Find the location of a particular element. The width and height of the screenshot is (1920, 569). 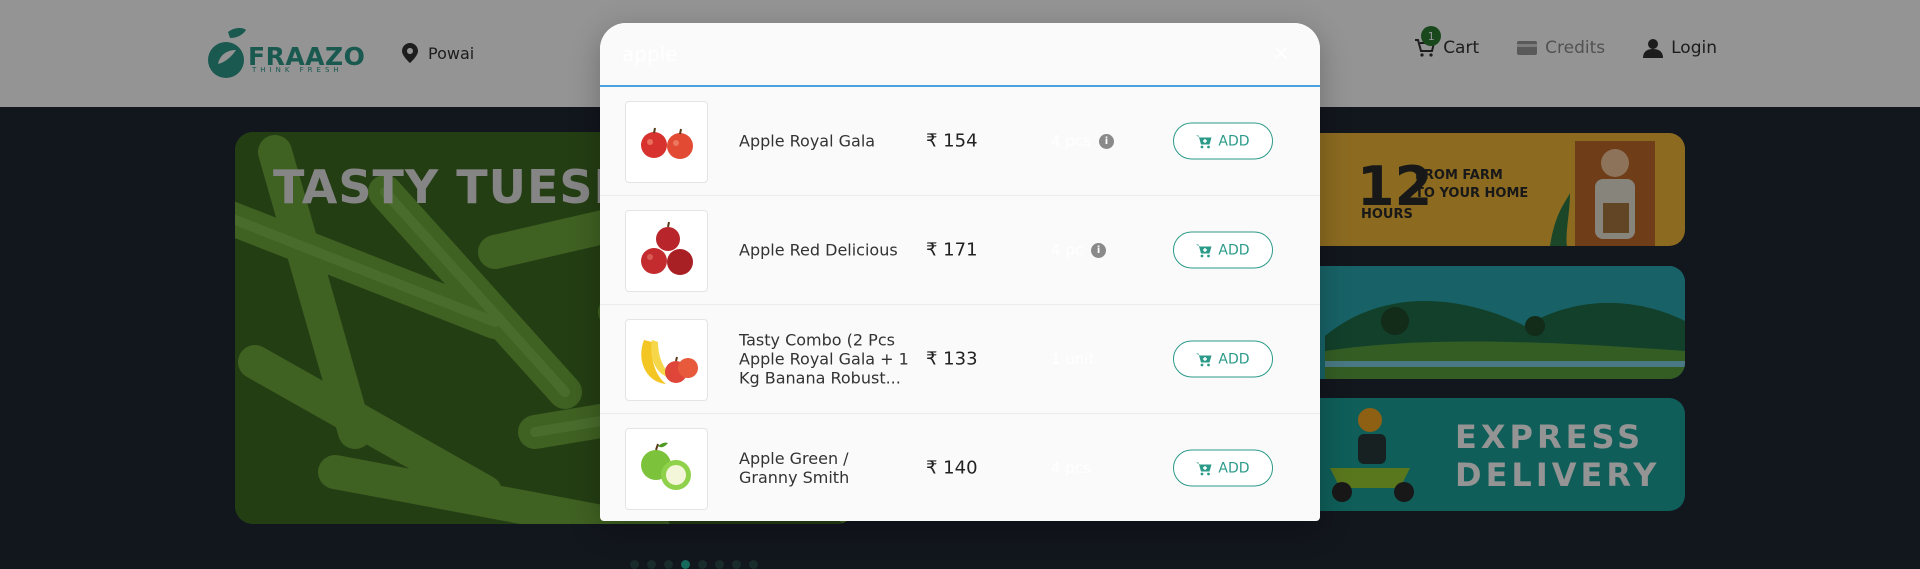

quantity-label: 1 unit is located at coordinates (1073, 359).